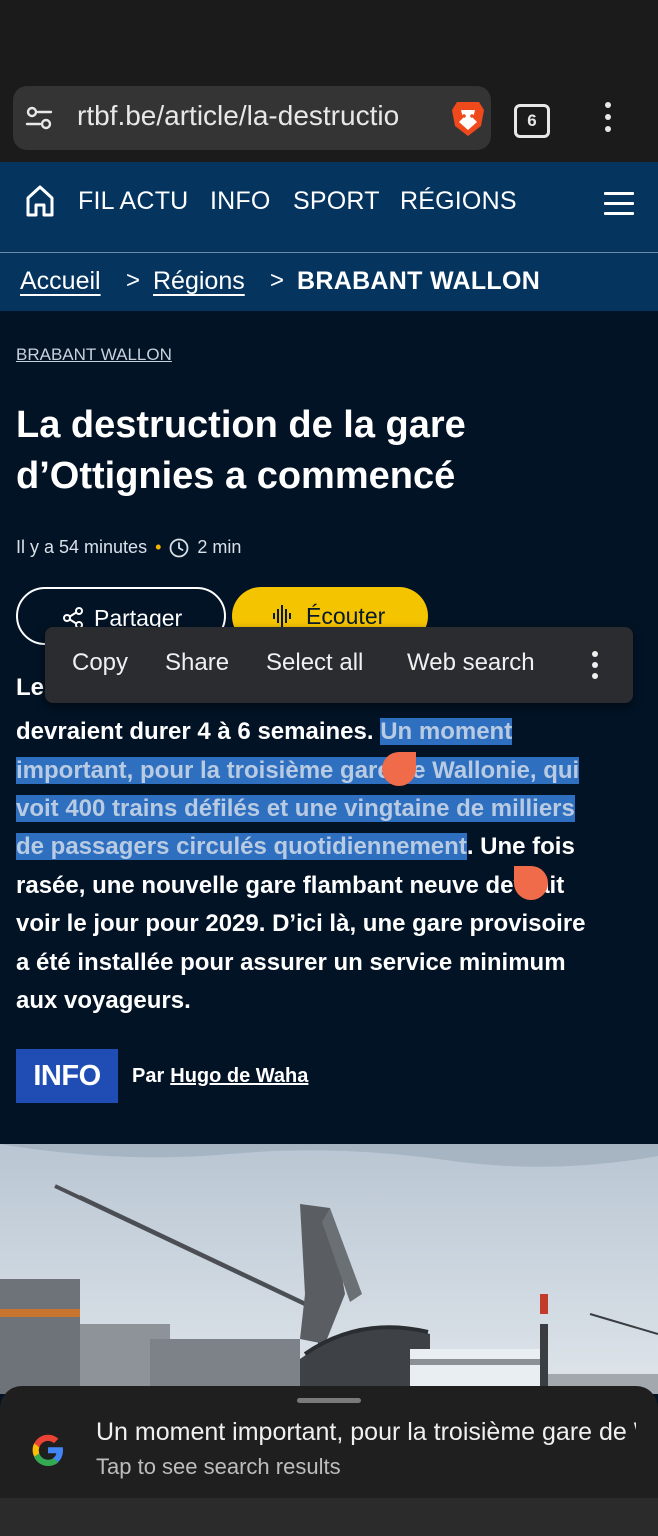 The width and height of the screenshot is (658, 1536). I want to click on audio-wave-icon, so click(282, 616).